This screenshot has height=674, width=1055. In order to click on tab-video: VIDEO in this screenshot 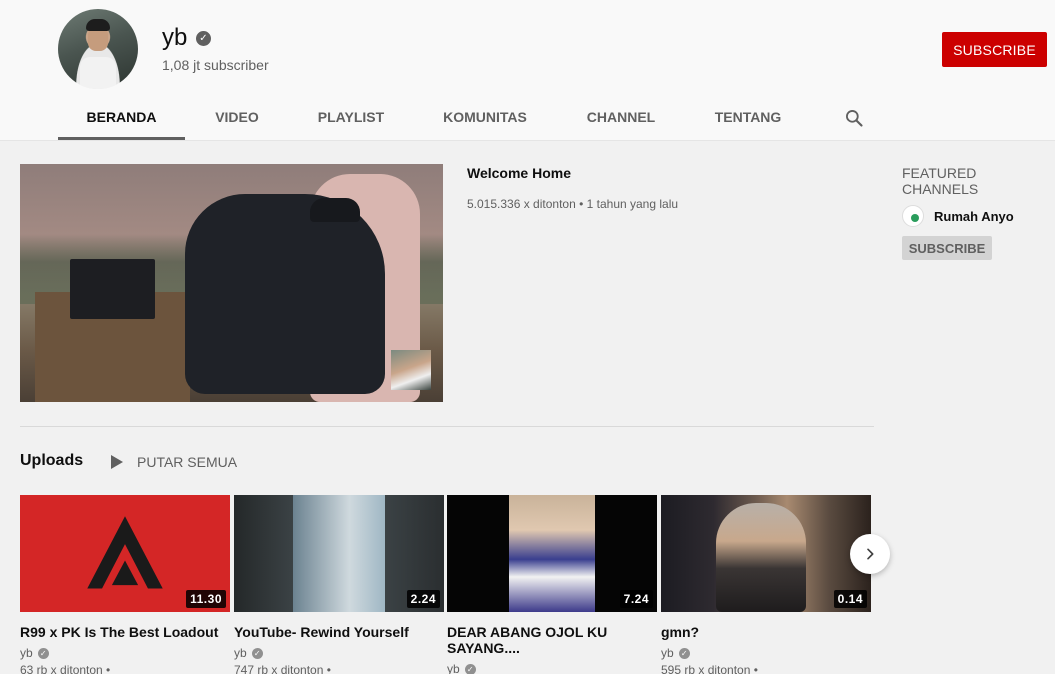, I will do `click(237, 118)`.